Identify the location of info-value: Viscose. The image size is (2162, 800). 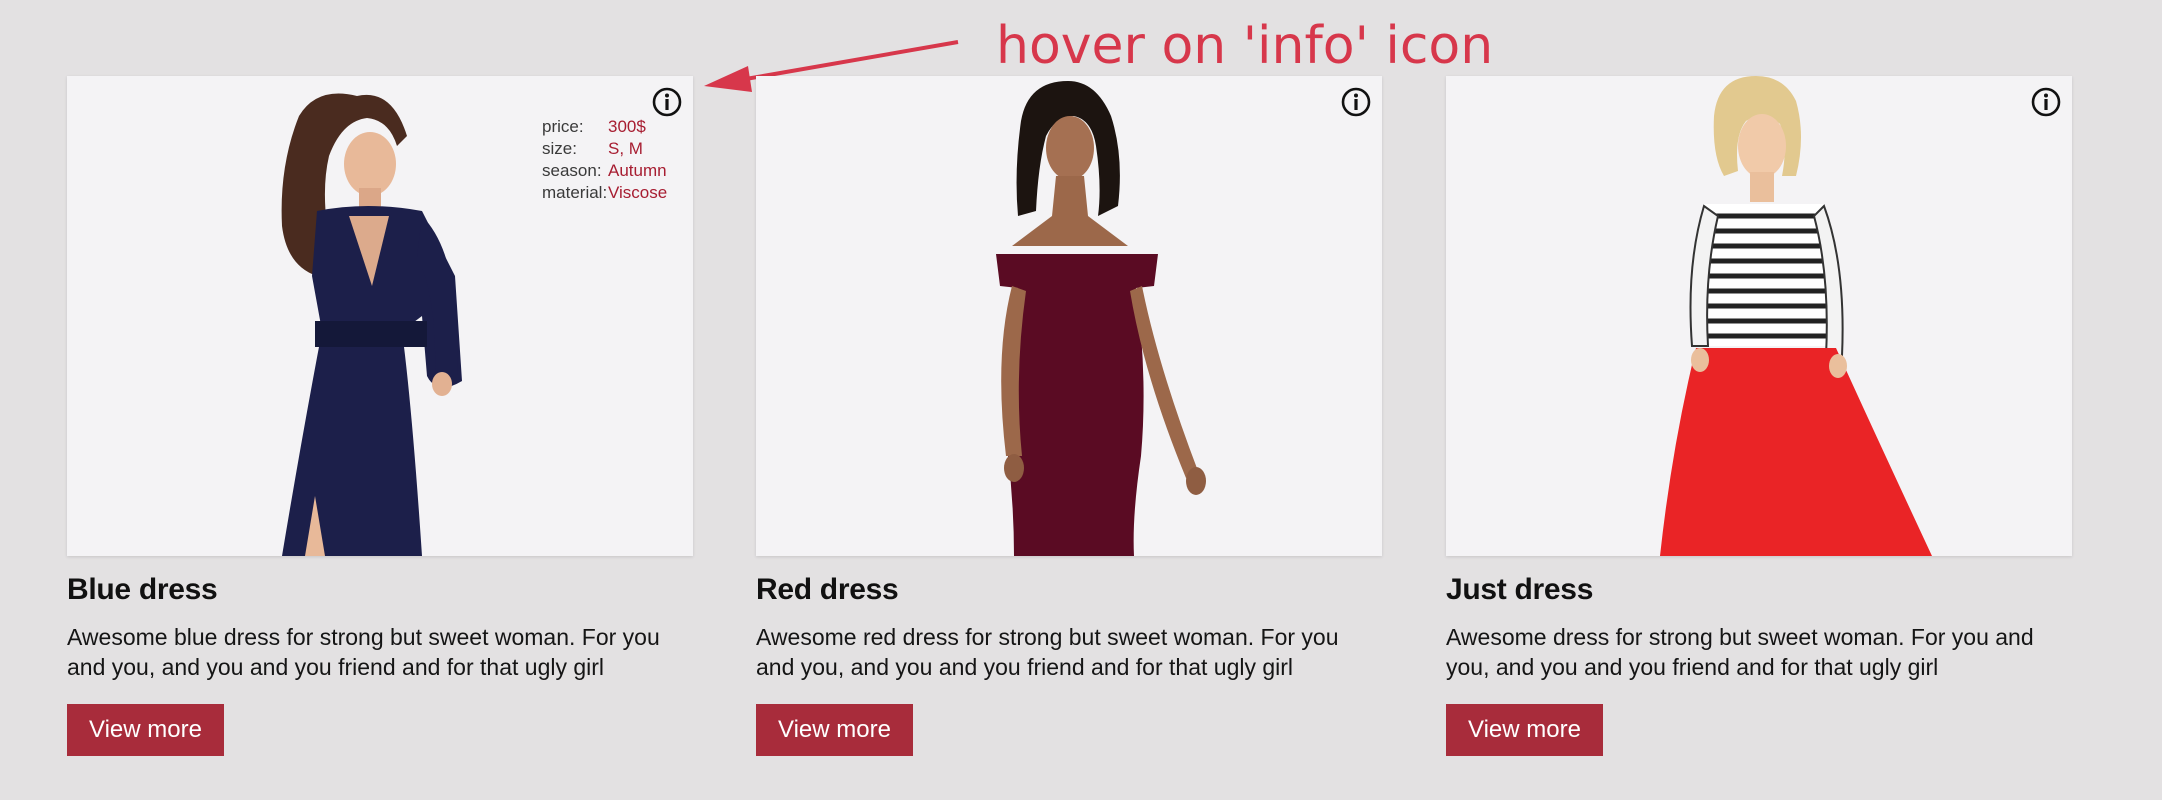
(638, 192).